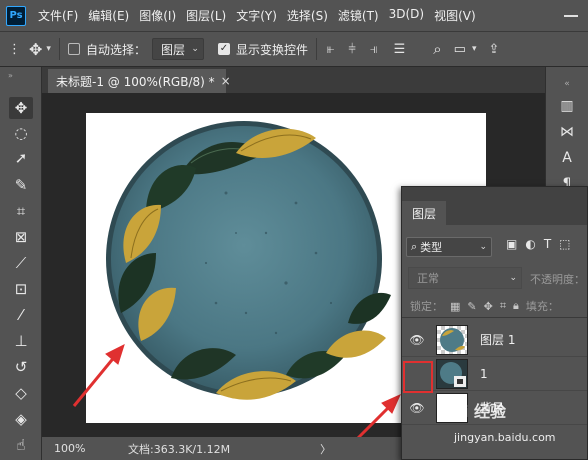 This screenshot has height=460, width=588. Describe the element at coordinates (473, 411) in the screenshot. I see `watermark: Bai 经验` at that location.